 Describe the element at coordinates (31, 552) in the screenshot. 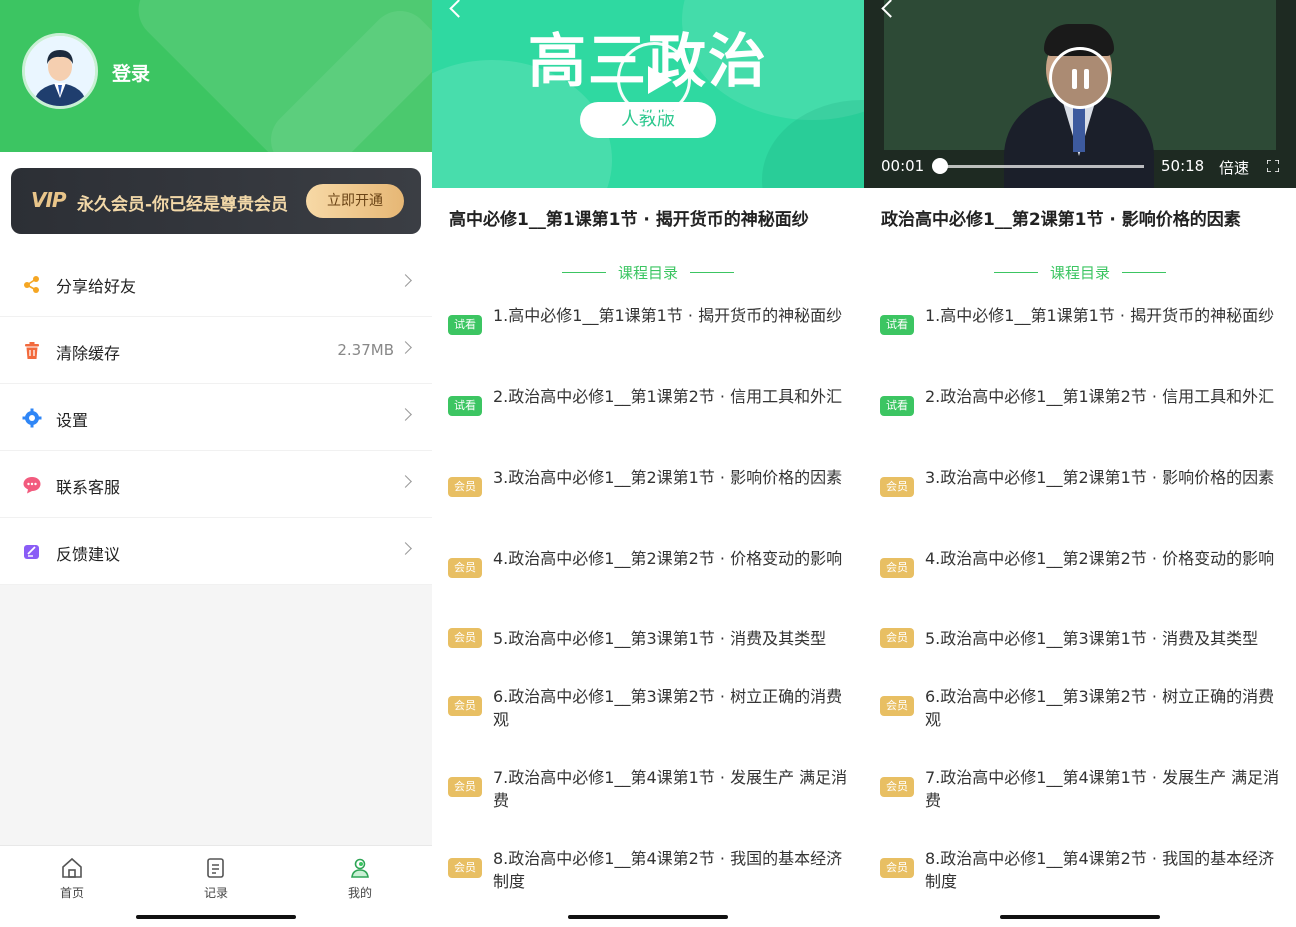

I see `feedback-icon` at that location.